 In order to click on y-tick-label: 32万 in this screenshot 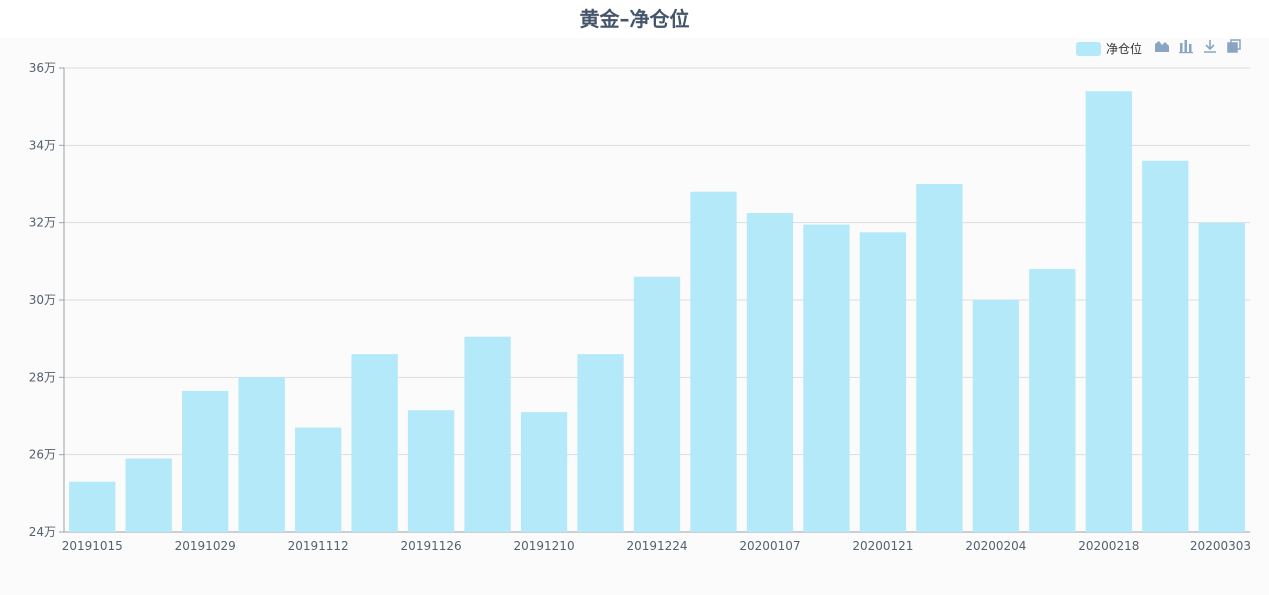, I will do `click(42, 223)`.